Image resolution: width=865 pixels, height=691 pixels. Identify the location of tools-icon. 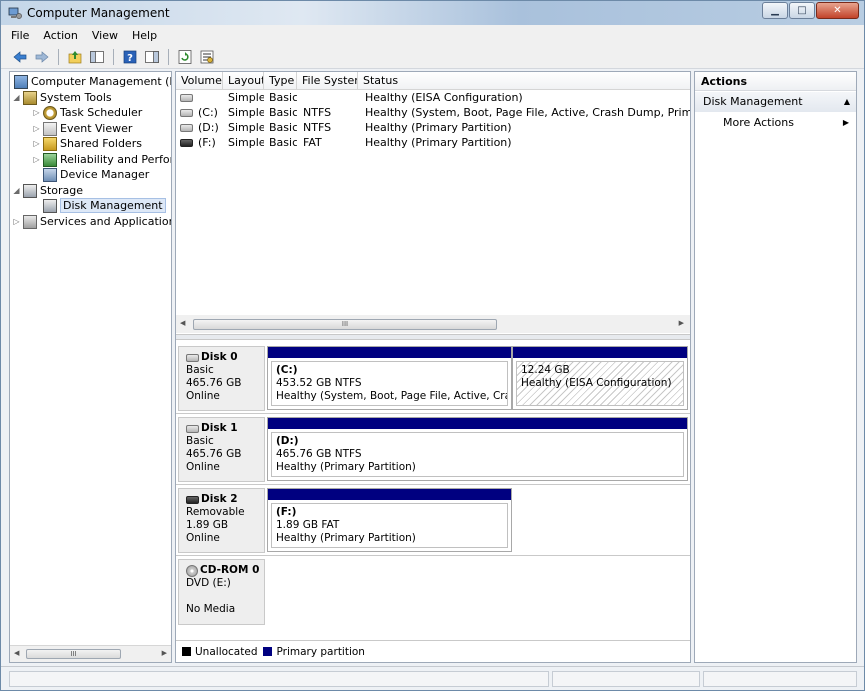
(30, 97).